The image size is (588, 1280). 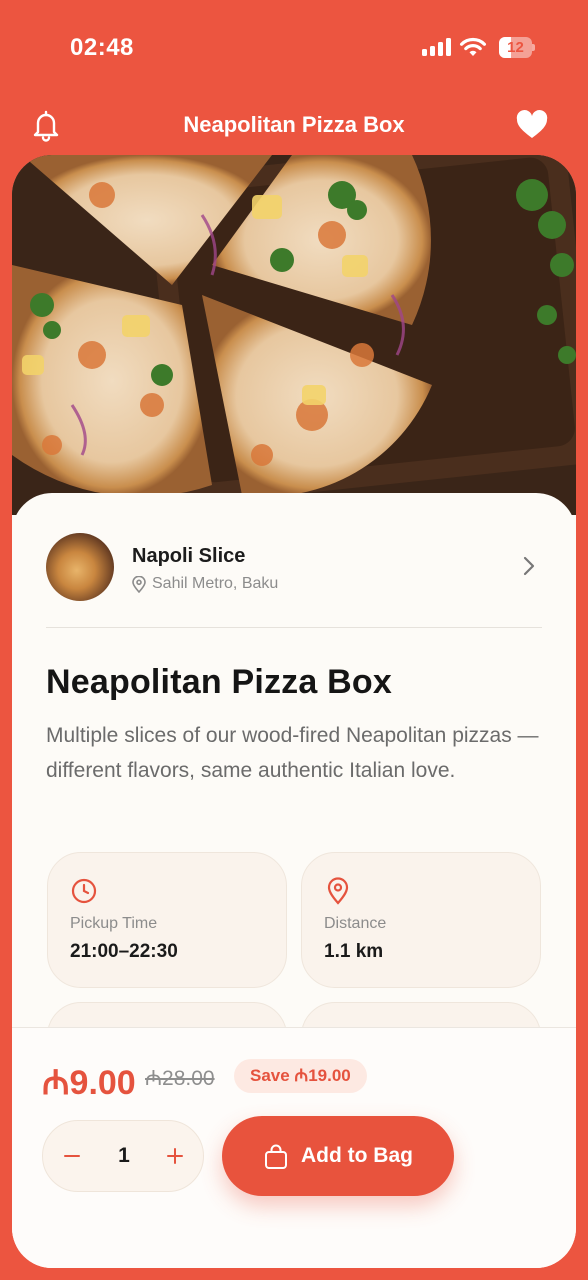 I want to click on shopping-bag-icon, so click(x=276, y=1156).